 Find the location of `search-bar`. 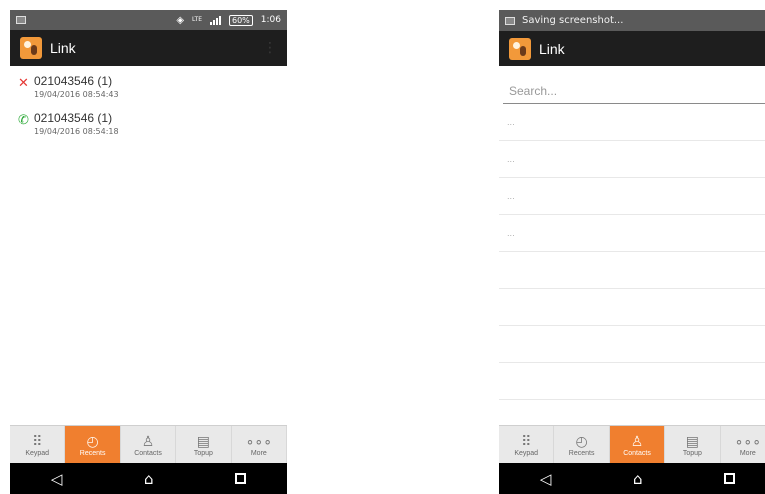

search-bar is located at coordinates (634, 92).